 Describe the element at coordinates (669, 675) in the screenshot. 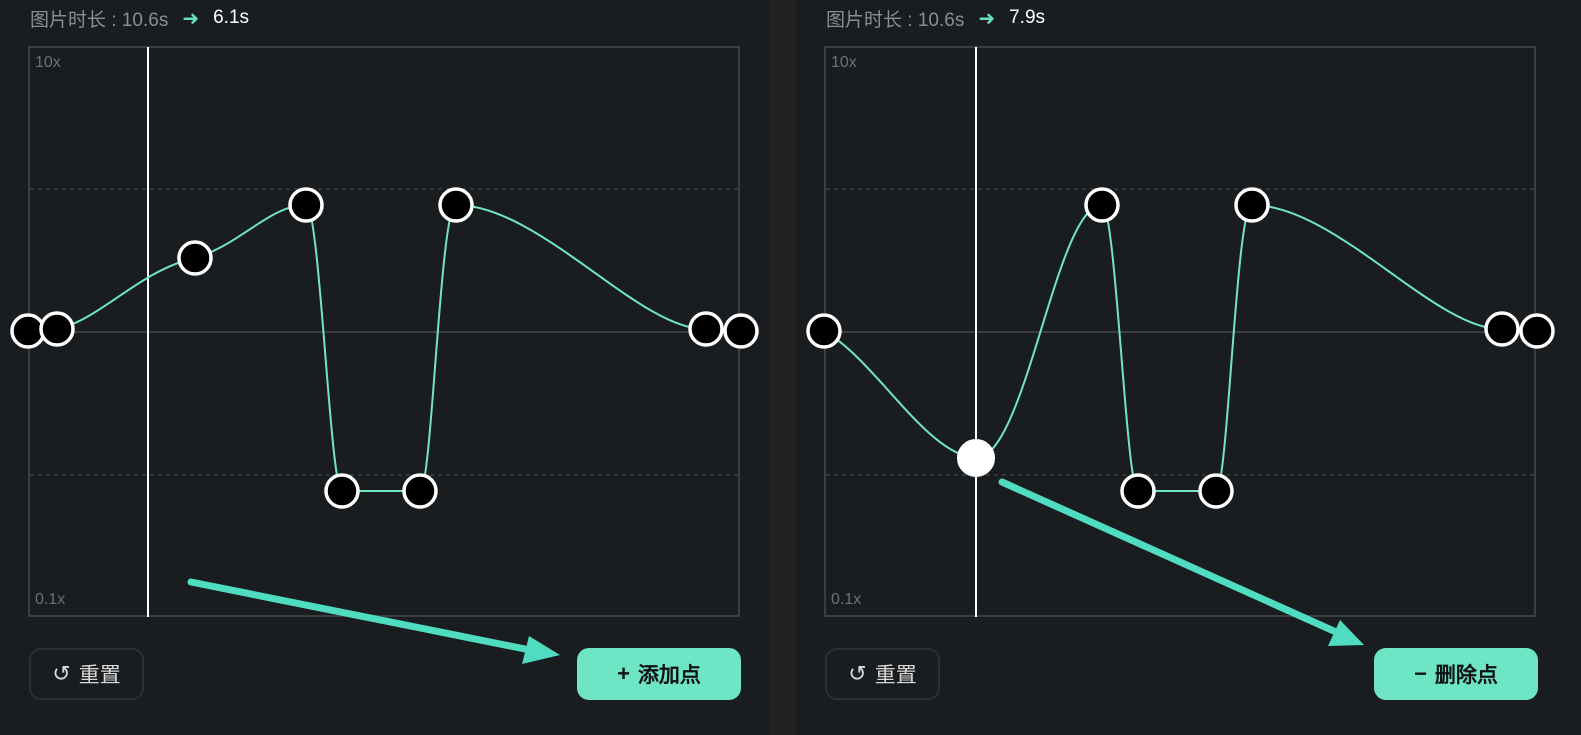

I see `add-point-label: 添加点` at that location.